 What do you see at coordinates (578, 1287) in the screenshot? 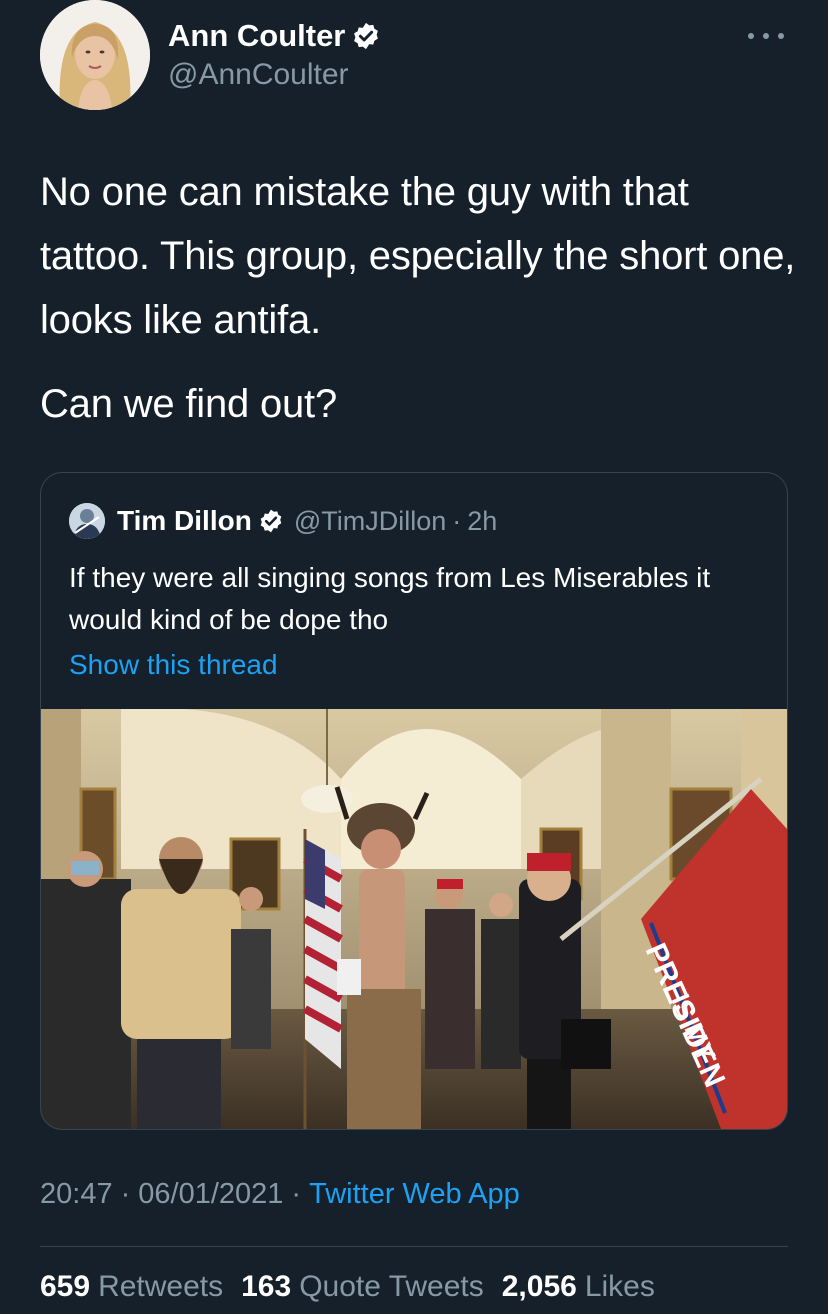
I see `likes-stat: 2,056 Likes` at bounding box center [578, 1287].